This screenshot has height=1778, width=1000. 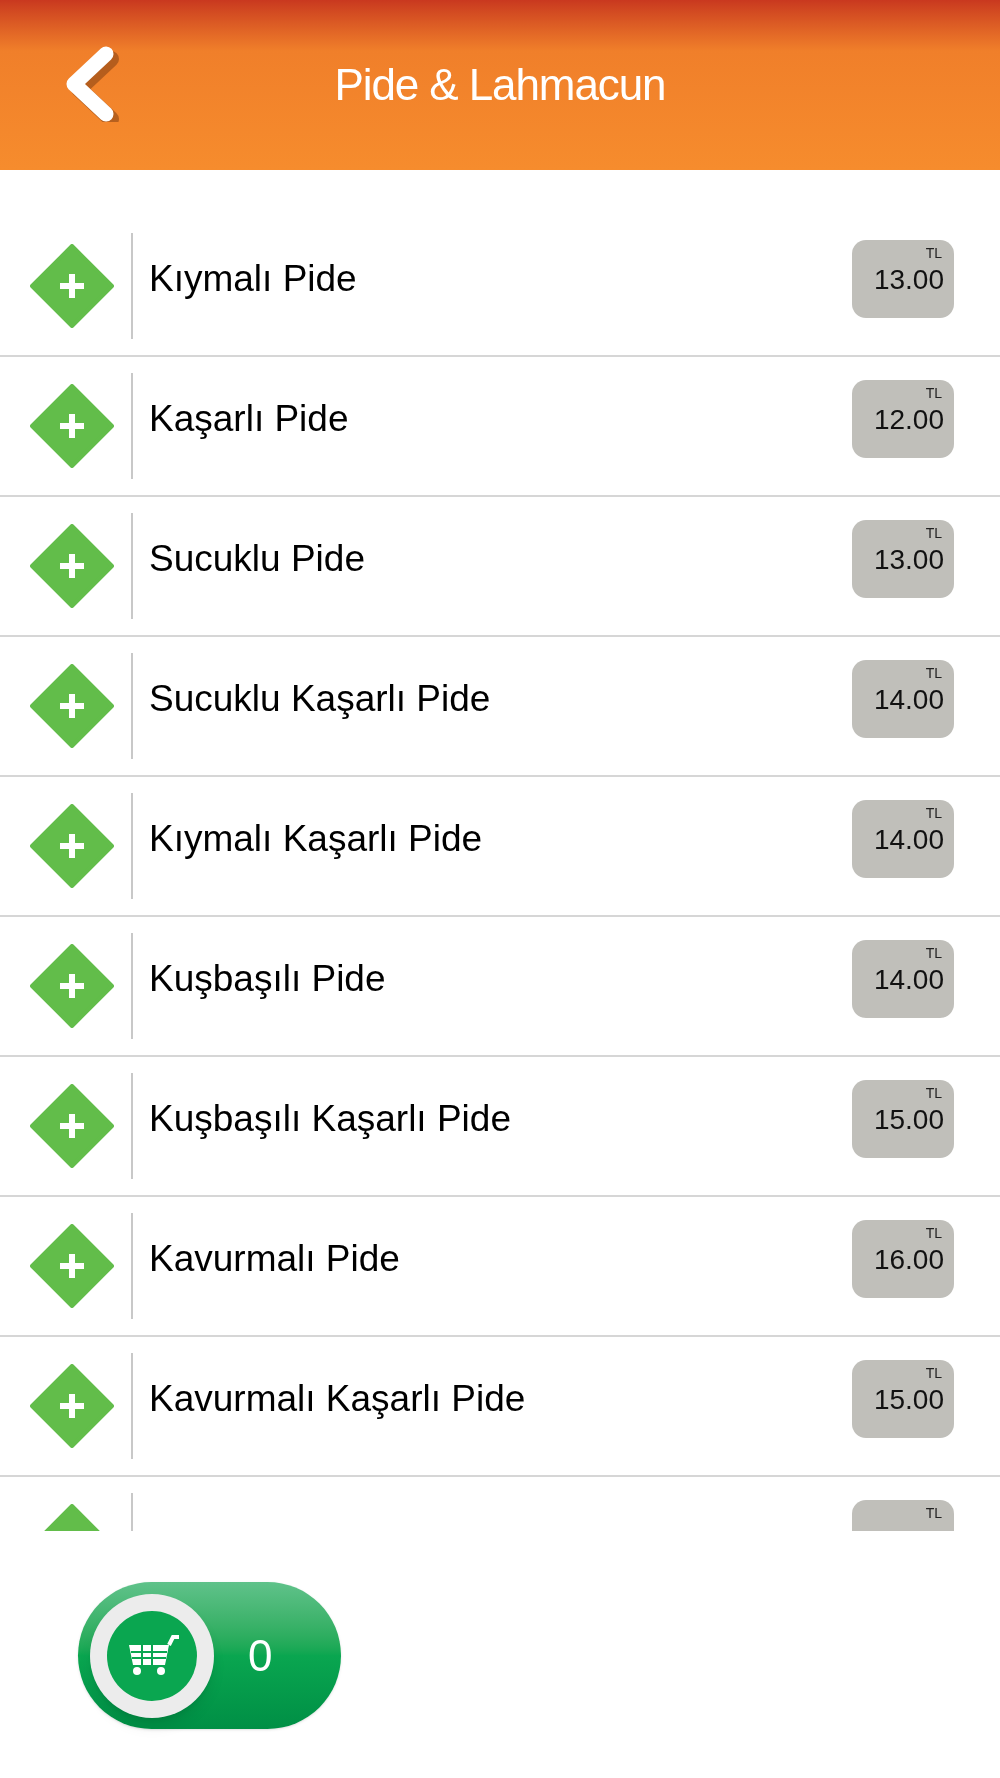 I want to click on price-text: 16.00, so click(x=908, y=1260).